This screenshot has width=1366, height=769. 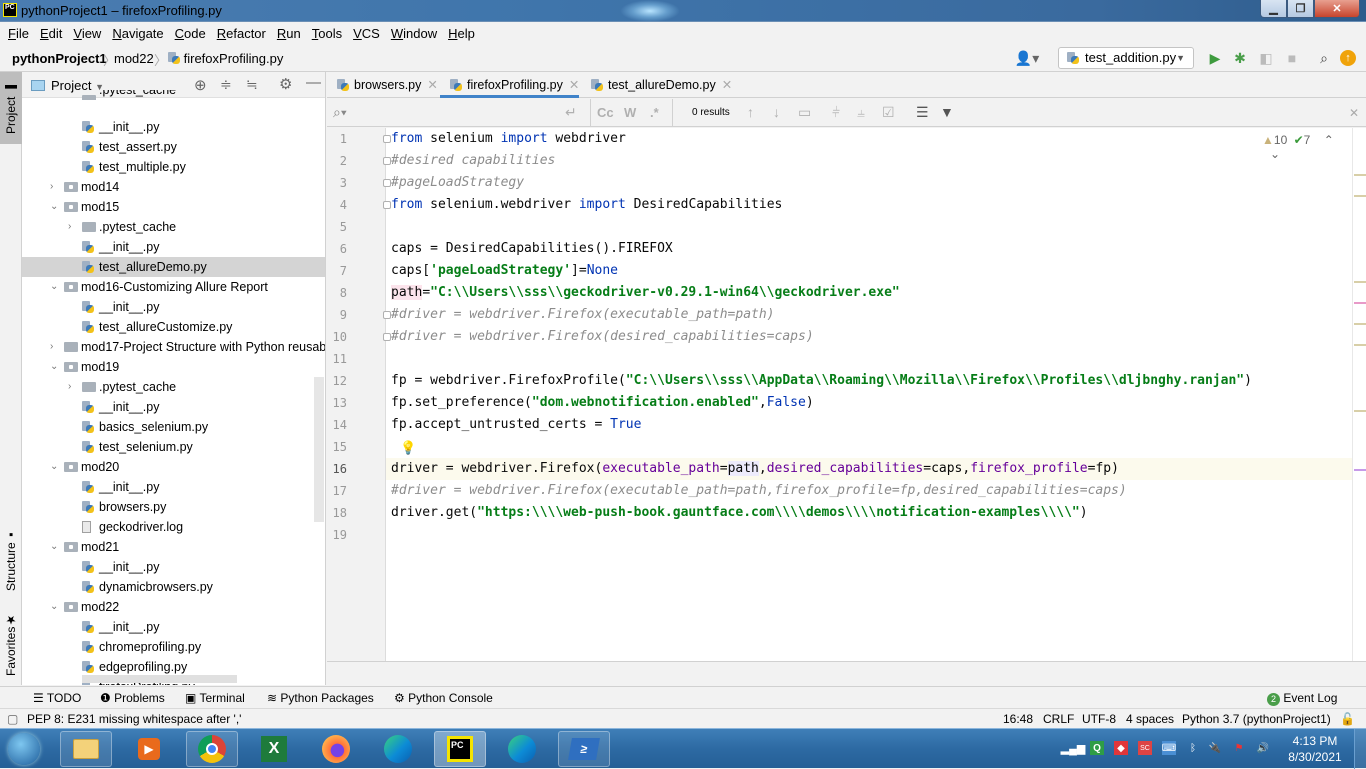 What do you see at coordinates (212, 749) in the screenshot?
I see `chrome-icon` at bounding box center [212, 749].